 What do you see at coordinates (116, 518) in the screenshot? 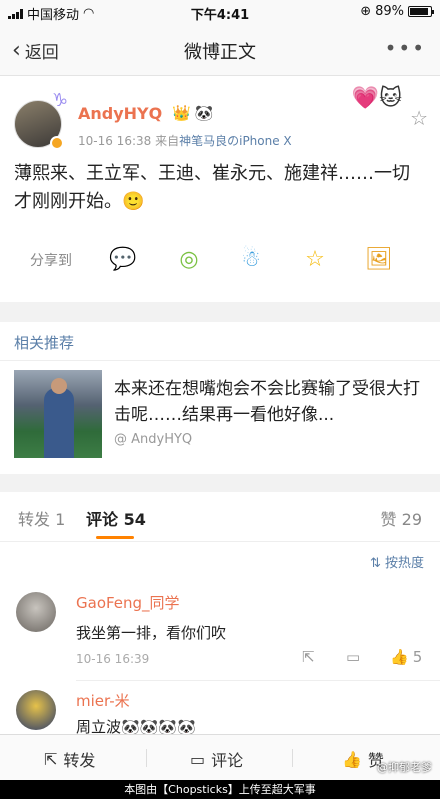
I see `tab-comment: 评论 54` at bounding box center [116, 518].